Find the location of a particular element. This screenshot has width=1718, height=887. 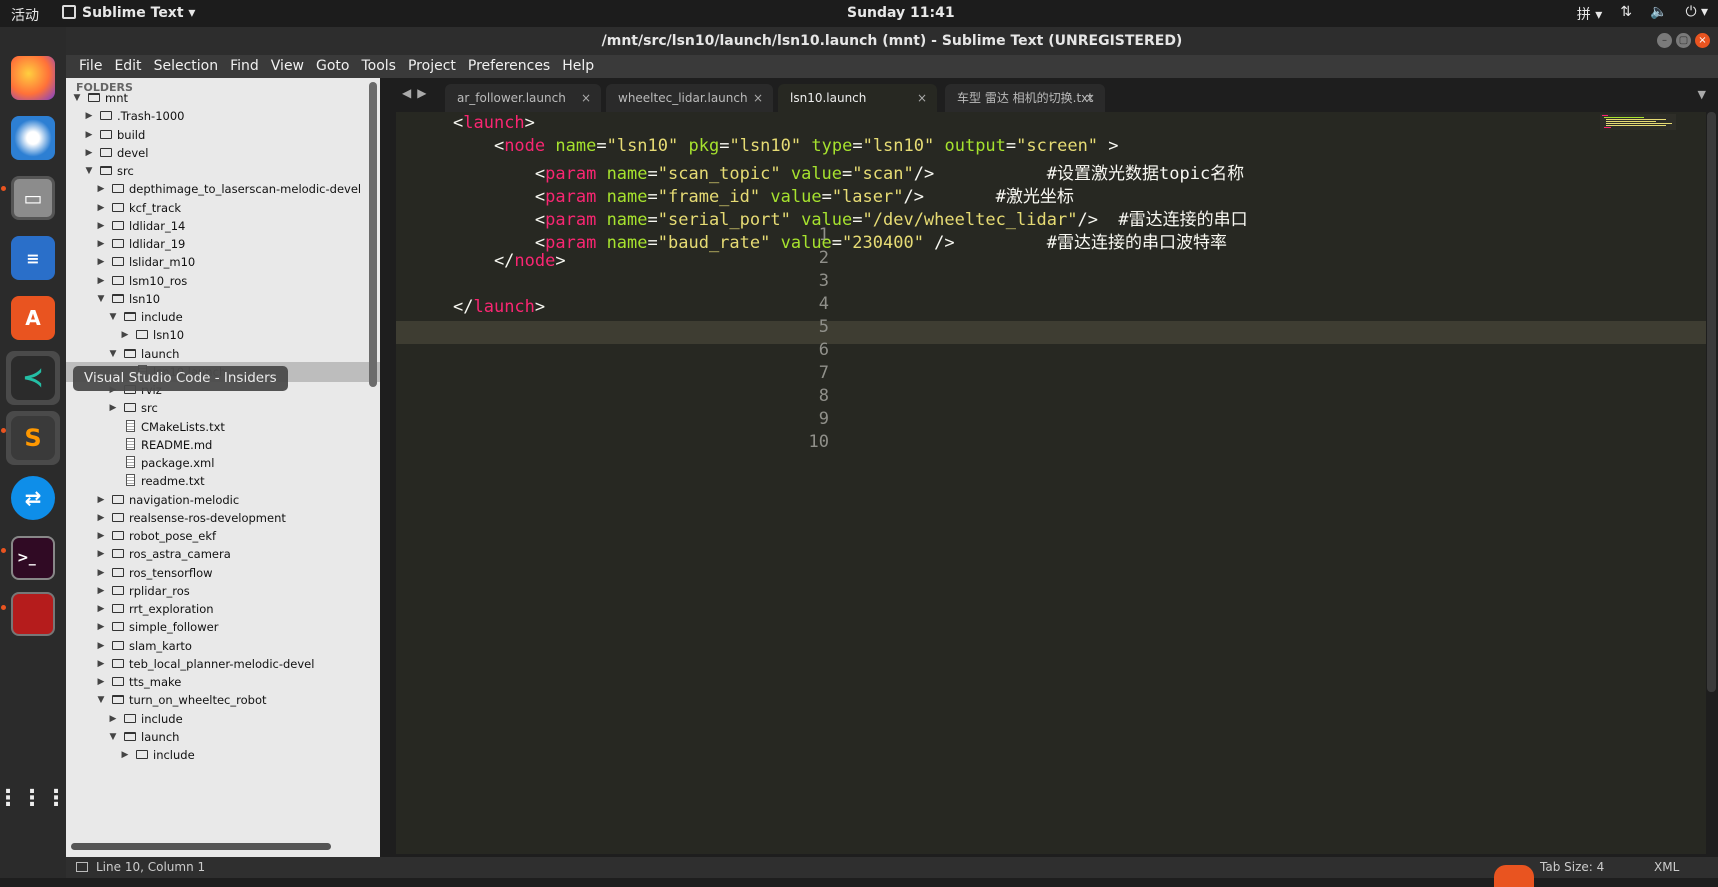

firefox-icon is located at coordinates (33, 78).